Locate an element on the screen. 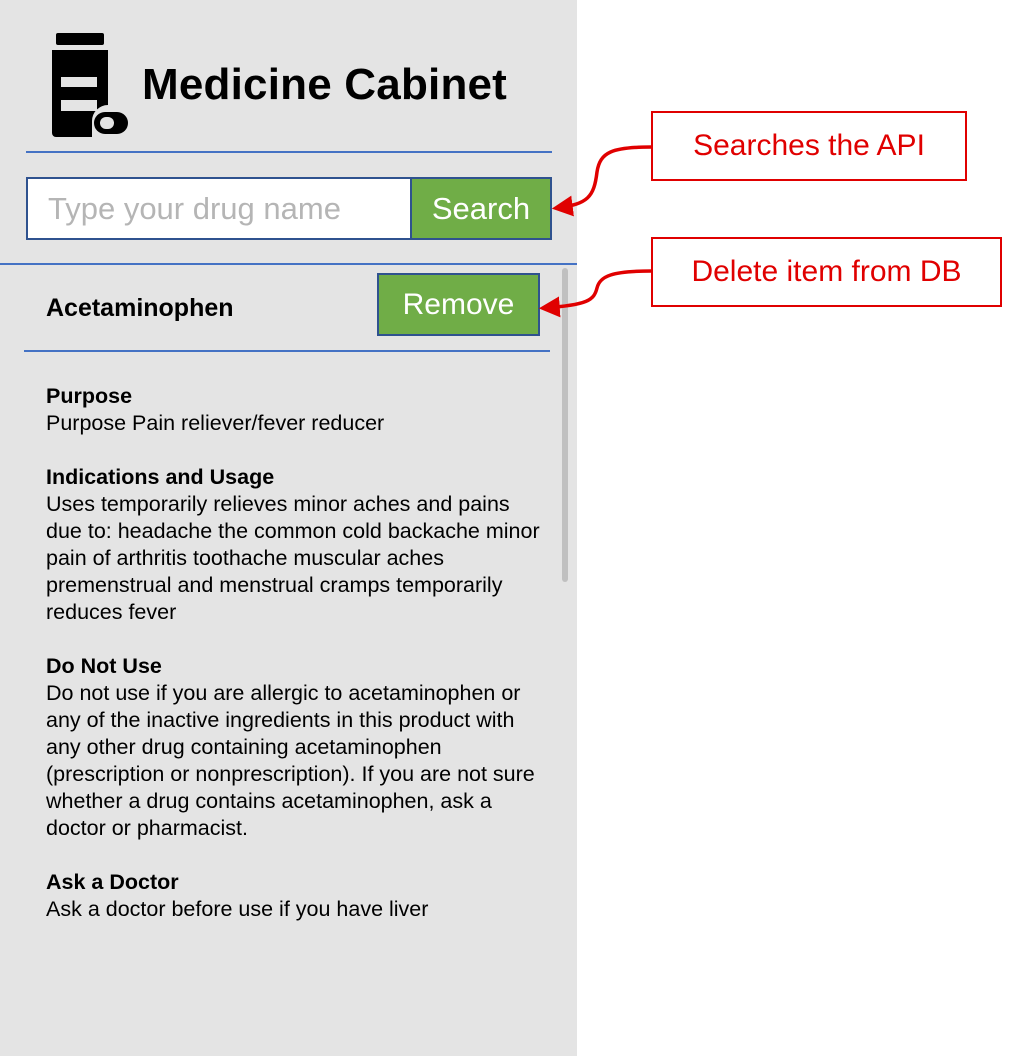 Image resolution: width=1012 pixels, height=1056 pixels. annotation-arrows is located at coordinates (595, 231).